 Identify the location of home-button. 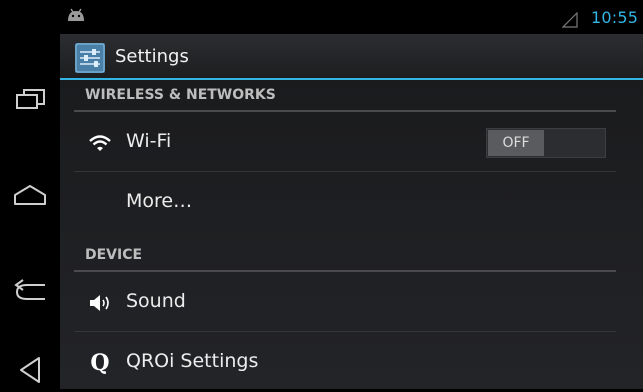
(30, 195).